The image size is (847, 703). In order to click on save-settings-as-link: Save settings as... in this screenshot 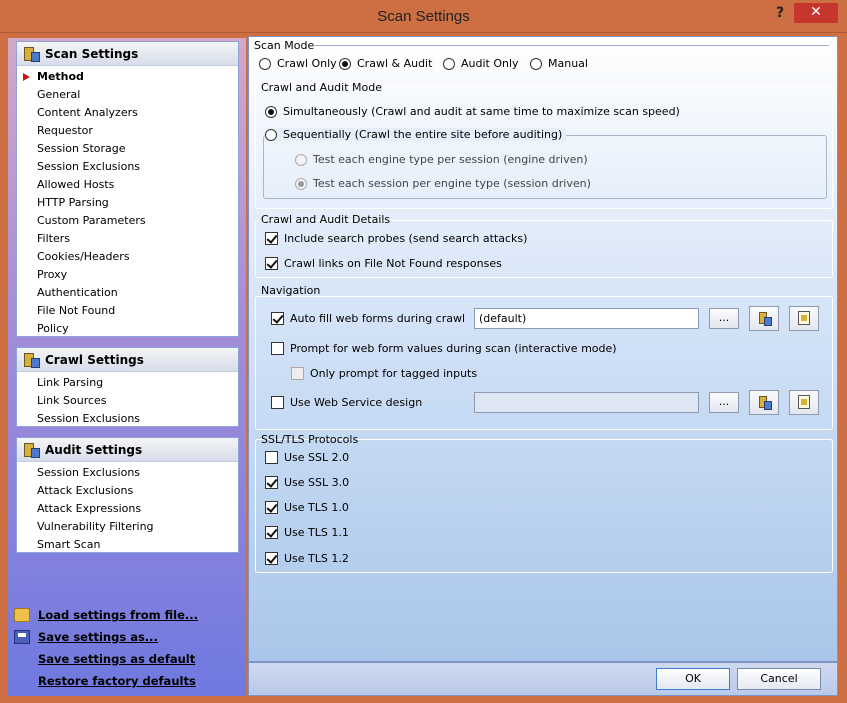, I will do `click(106, 637)`.